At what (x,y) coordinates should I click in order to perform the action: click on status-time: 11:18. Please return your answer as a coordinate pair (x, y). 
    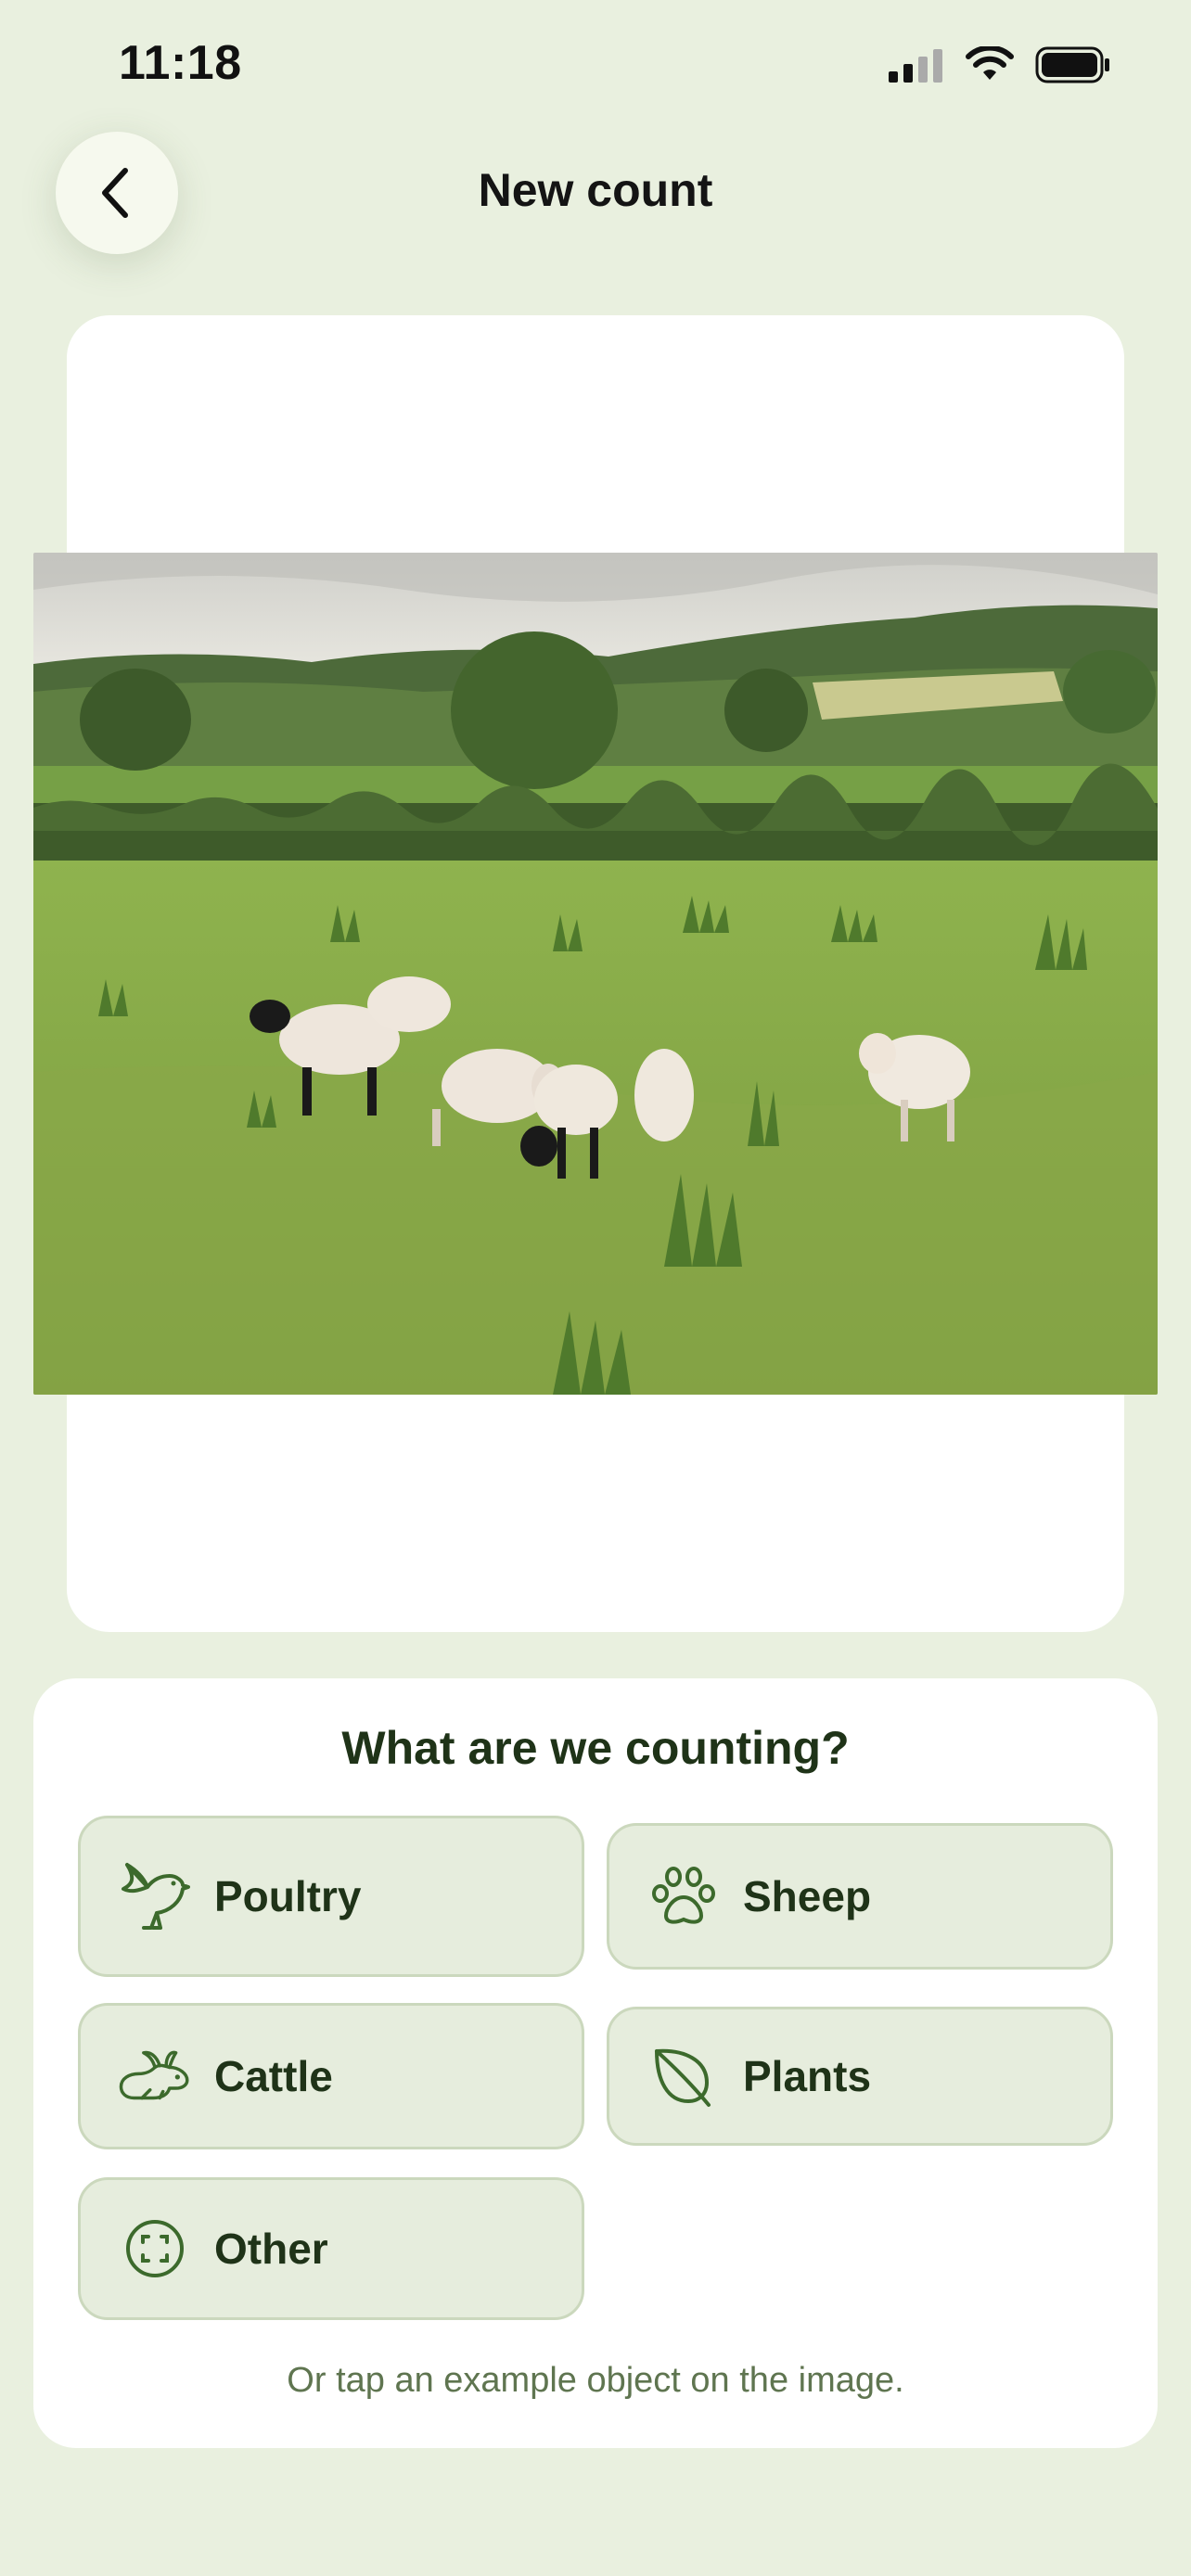
    Looking at the image, I should click on (180, 63).